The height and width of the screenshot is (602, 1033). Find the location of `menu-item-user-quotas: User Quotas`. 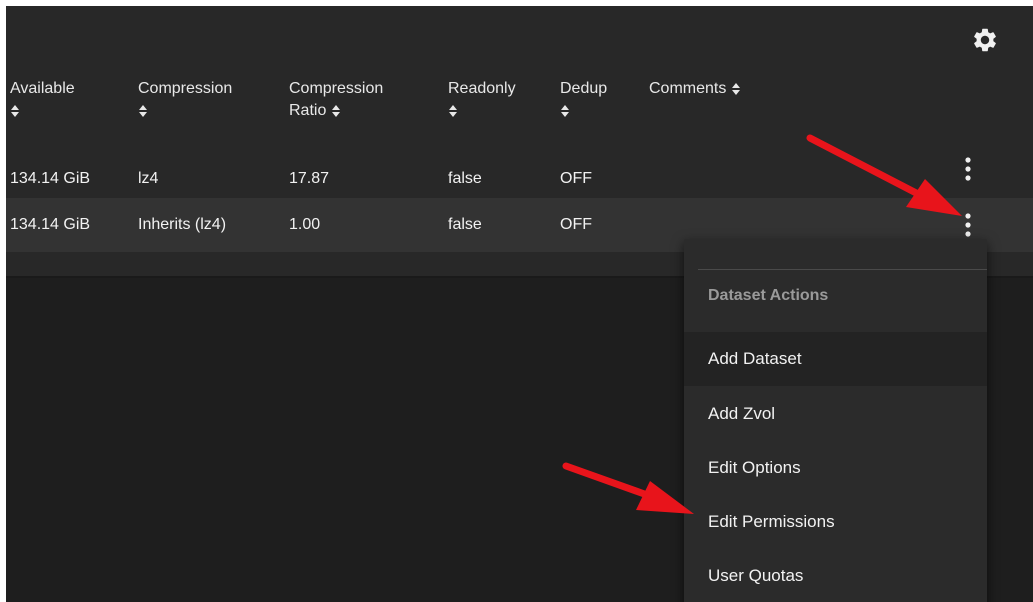

menu-item-user-quotas: User Quotas is located at coordinates (835, 575).